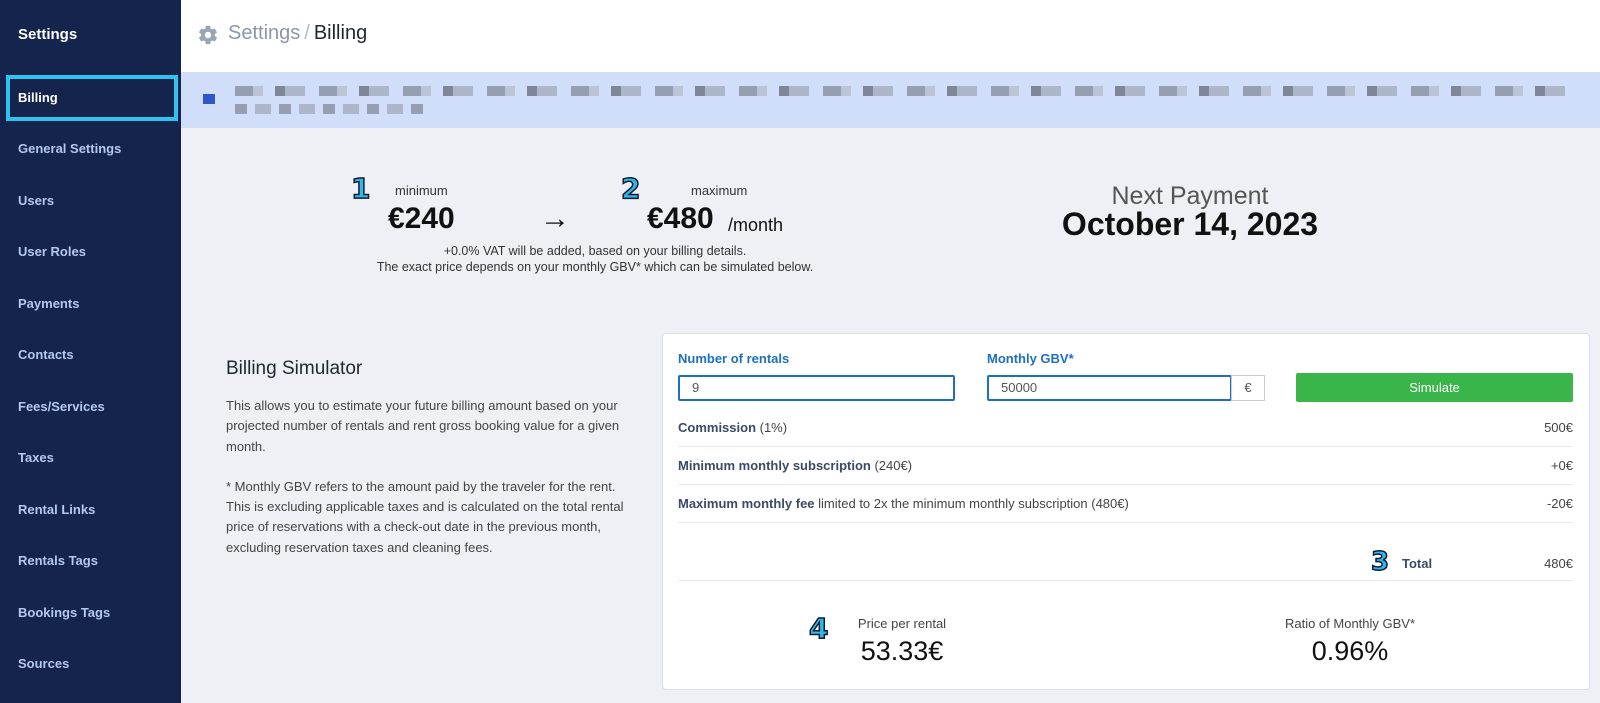 This screenshot has height=703, width=1600. What do you see at coordinates (1125, 466) in the screenshot?
I see `min-subscription-row: Minimum monthly subscription (240€) +0€` at bounding box center [1125, 466].